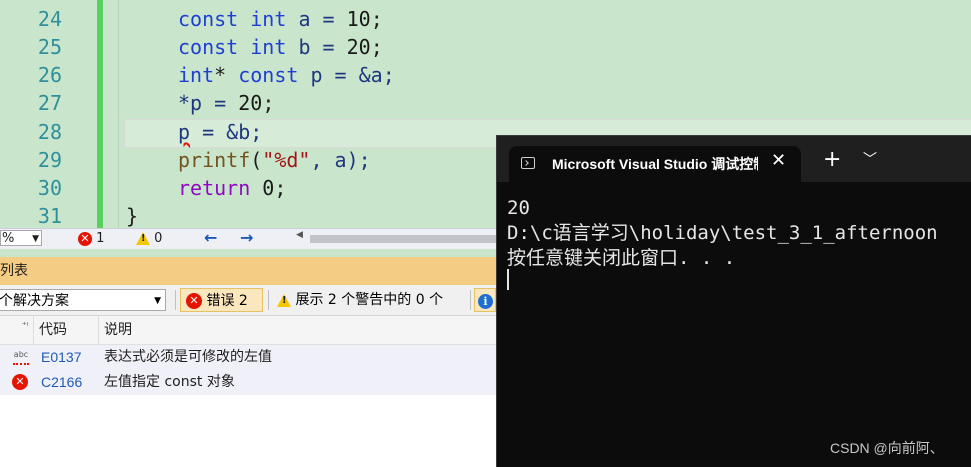 The image size is (971, 467). What do you see at coordinates (34, 301) in the screenshot?
I see `scope-value: 个解决方案` at bounding box center [34, 301].